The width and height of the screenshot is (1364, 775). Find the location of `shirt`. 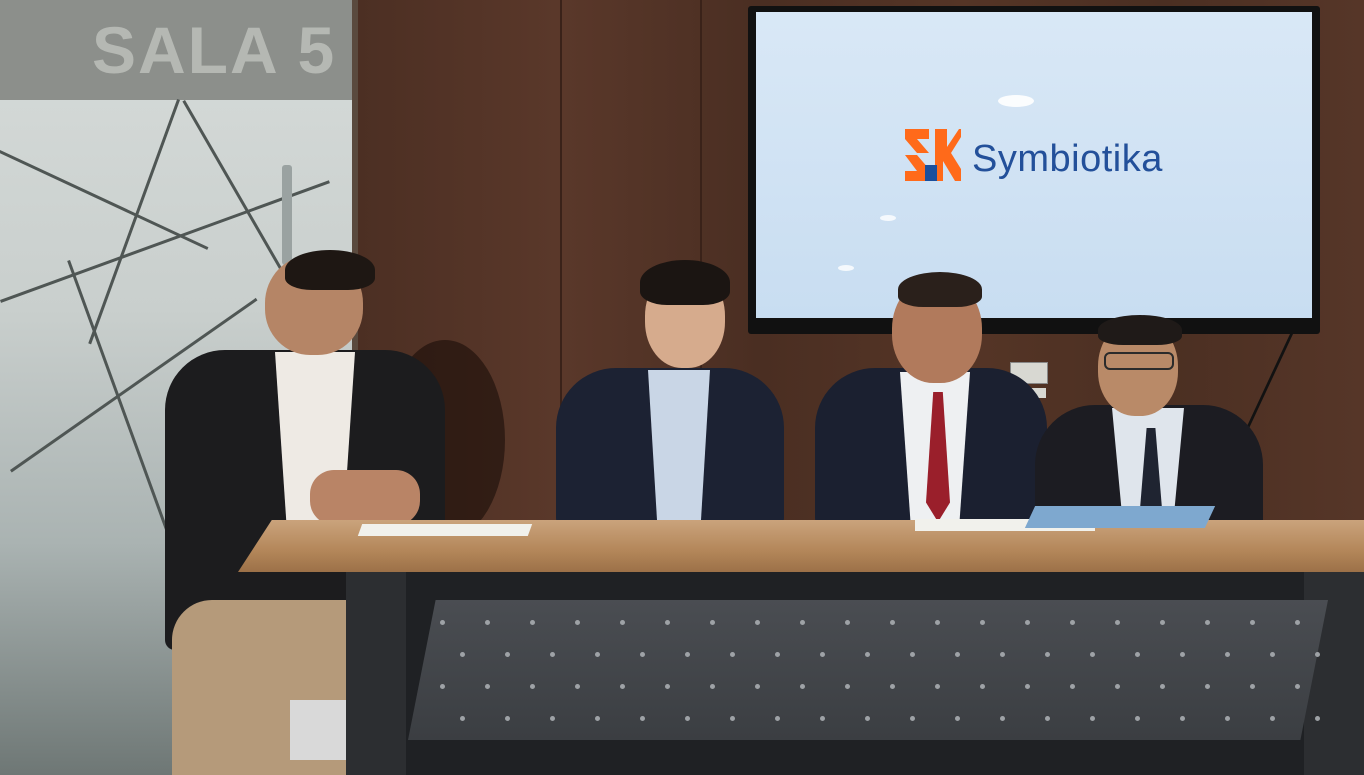

shirt is located at coordinates (679, 447).